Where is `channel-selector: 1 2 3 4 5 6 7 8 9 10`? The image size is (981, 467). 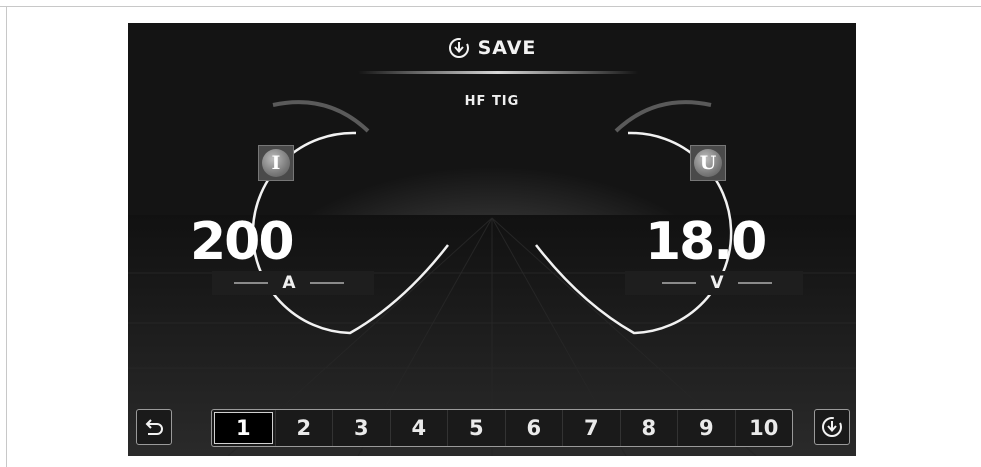 channel-selector: 1 2 3 4 5 6 7 8 9 10 is located at coordinates (502, 428).